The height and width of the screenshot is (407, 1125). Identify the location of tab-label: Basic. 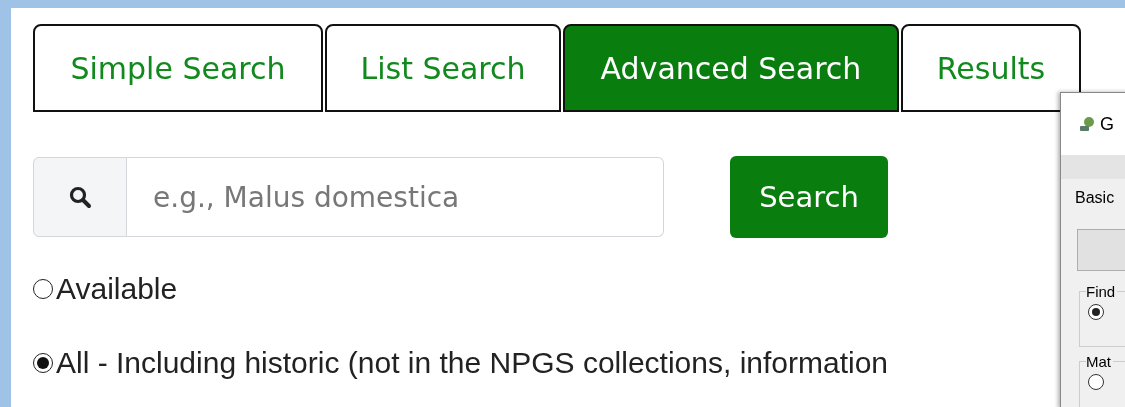
(1093, 200).